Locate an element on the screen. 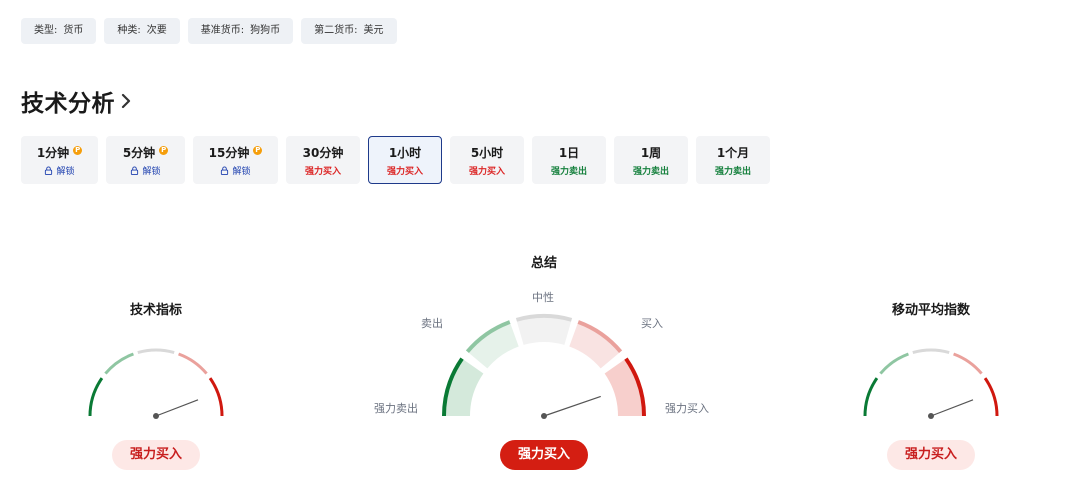  interval-tab-top: 5分钟 P is located at coordinates (145, 152).